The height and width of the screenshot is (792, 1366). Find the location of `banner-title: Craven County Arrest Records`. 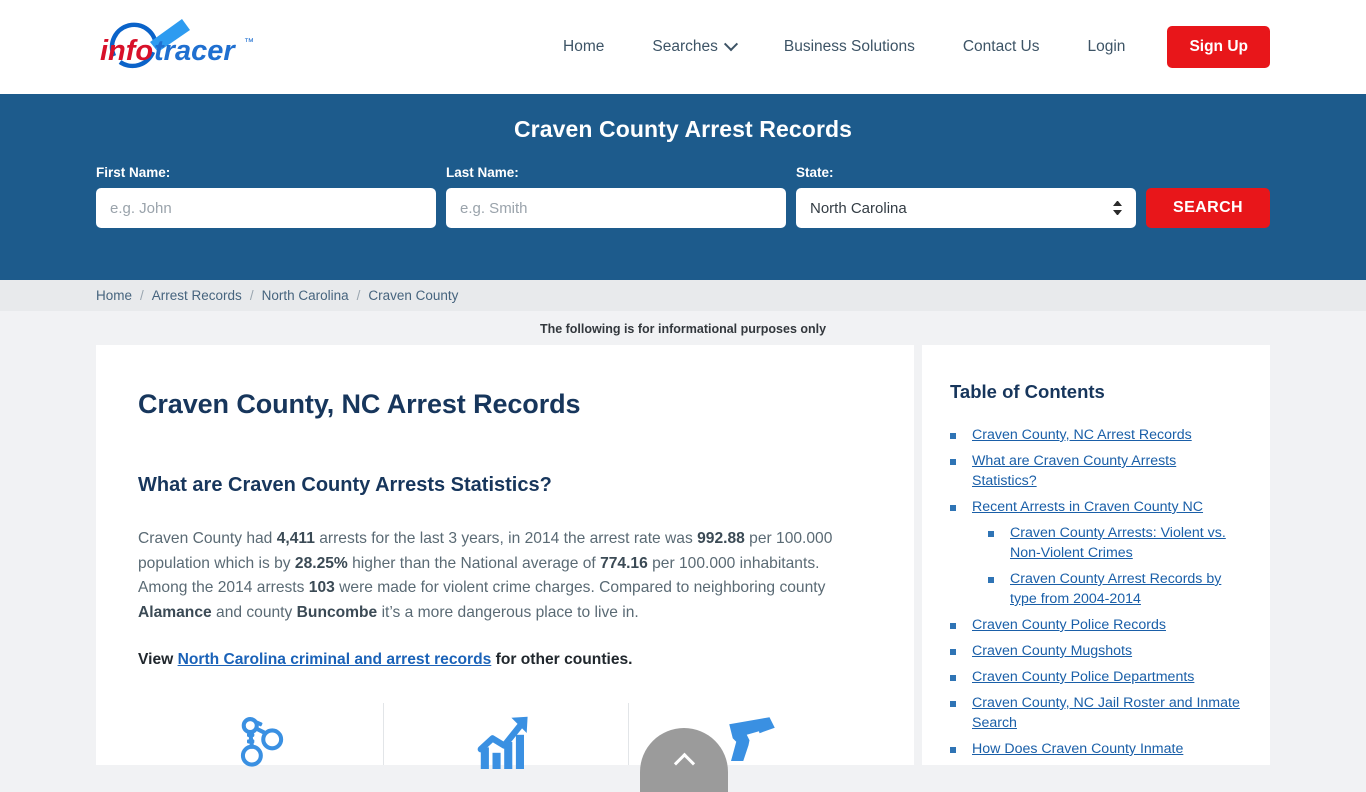

banner-title: Craven County Arrest Records is located at coordinates (683, 129).